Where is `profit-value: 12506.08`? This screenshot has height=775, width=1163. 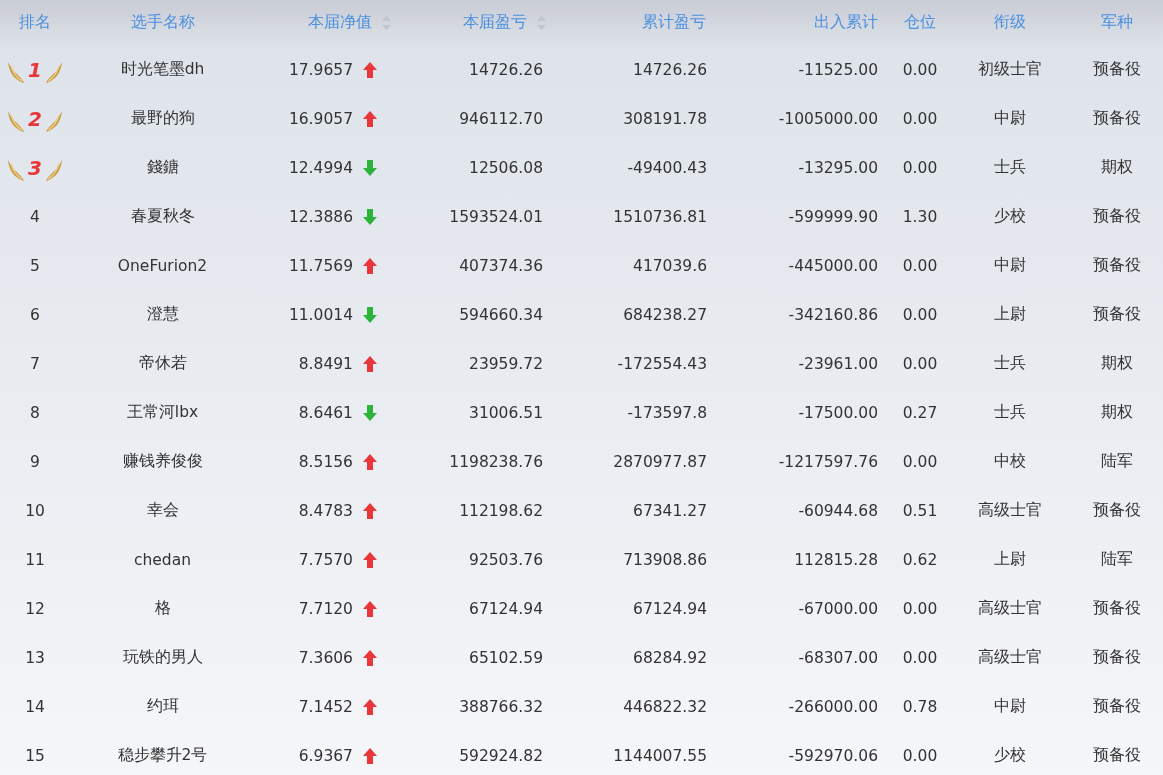 profit-value: 12506.08 is located at coordinates (506, 167).